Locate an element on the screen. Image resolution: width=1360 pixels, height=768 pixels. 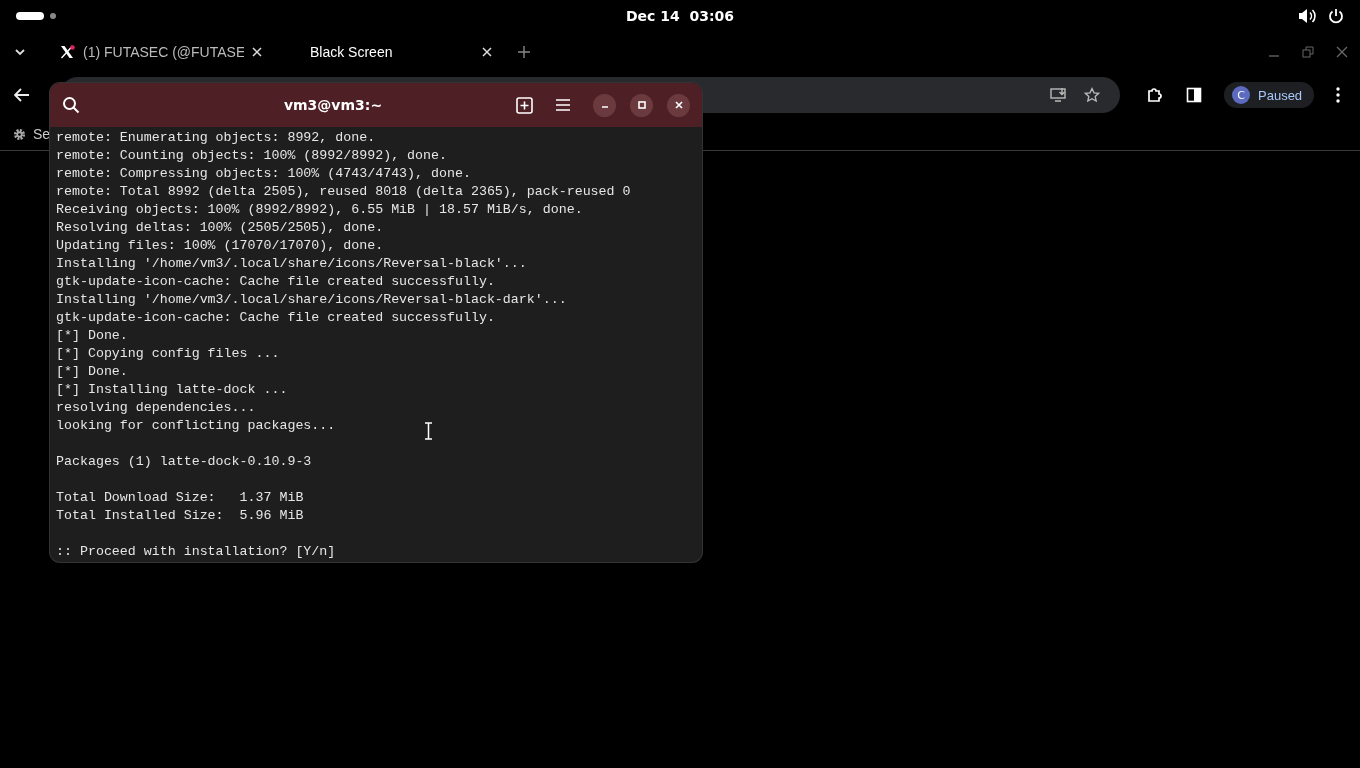
terminal-line: Packages (1) latte-dock-0.10.9-3 is located at coordinates (184, 462).